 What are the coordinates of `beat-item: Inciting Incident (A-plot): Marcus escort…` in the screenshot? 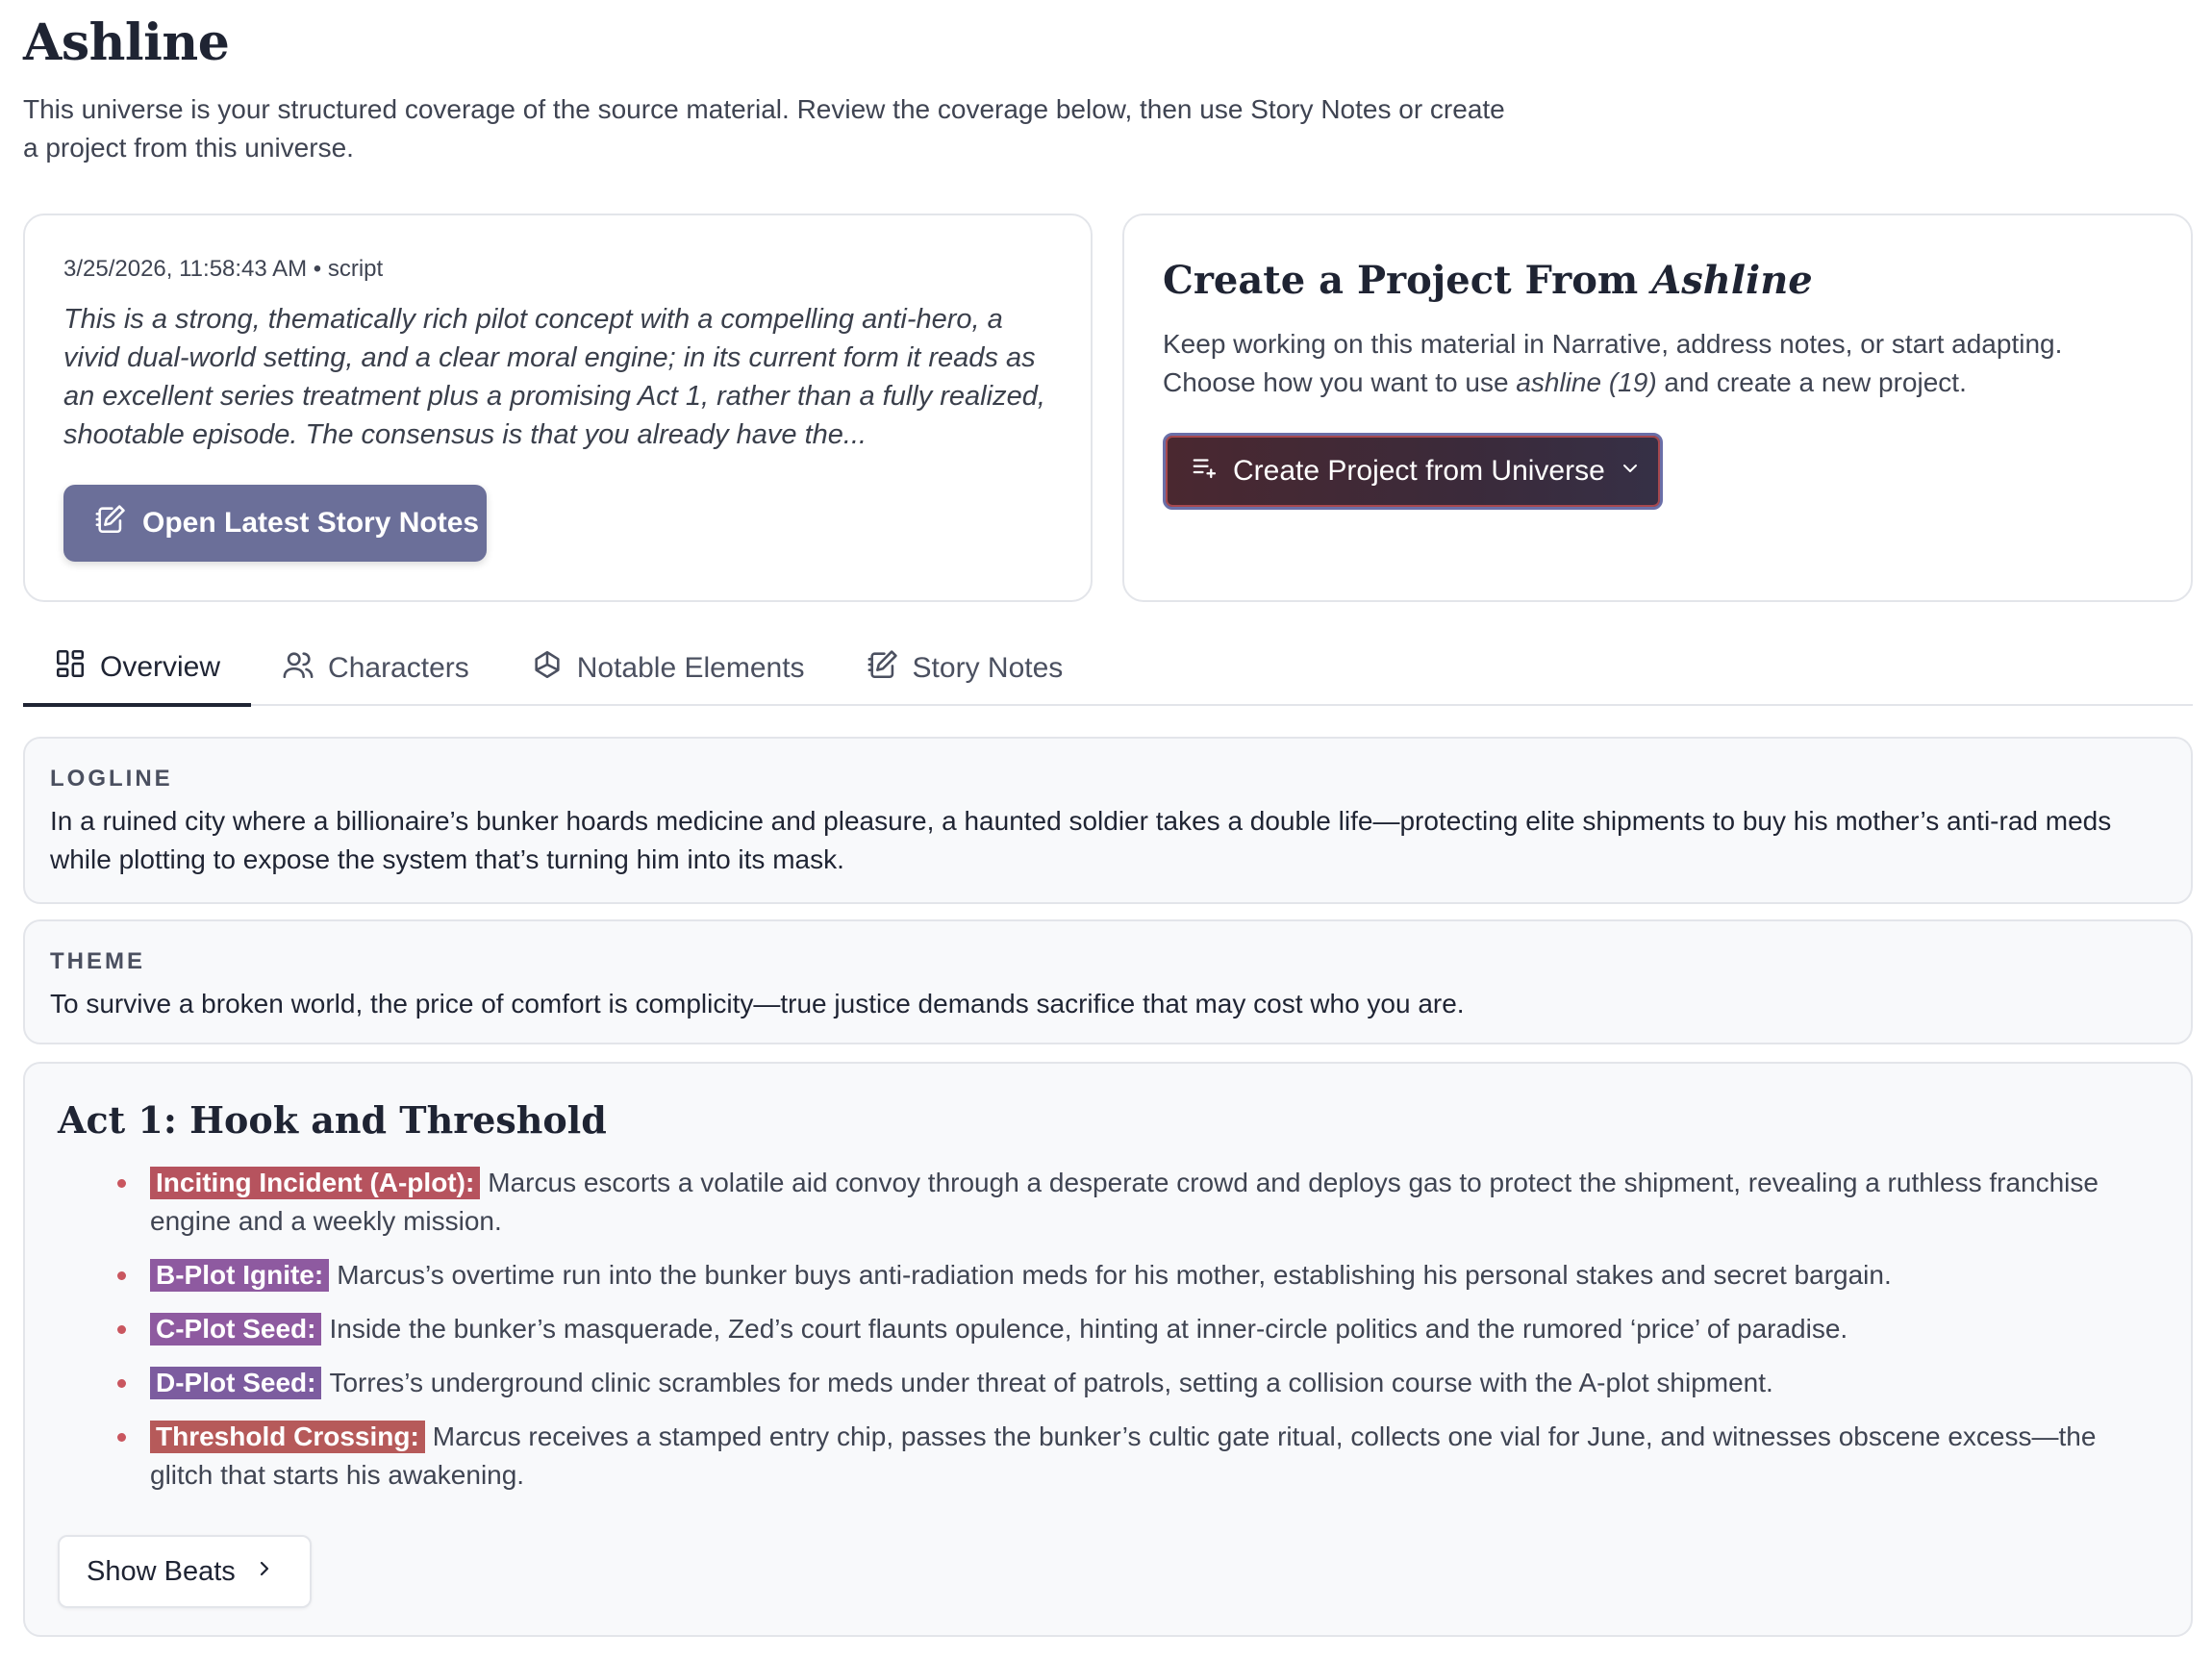 It's located at (1121, 1202).